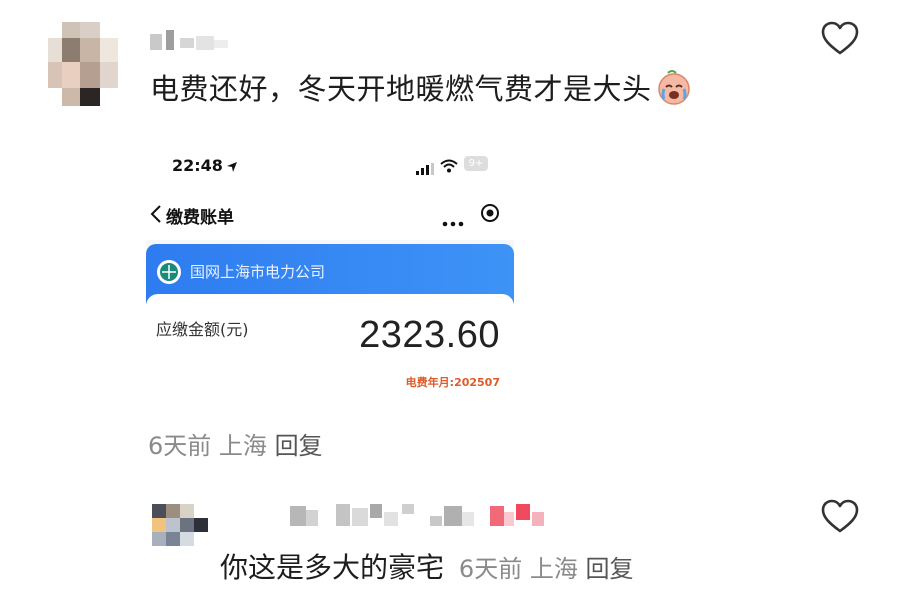  What do you see at coordinates (330, 165) in the screenshot?
I see `status-bar: 22:48 9+` at bounding box center [330, 165].